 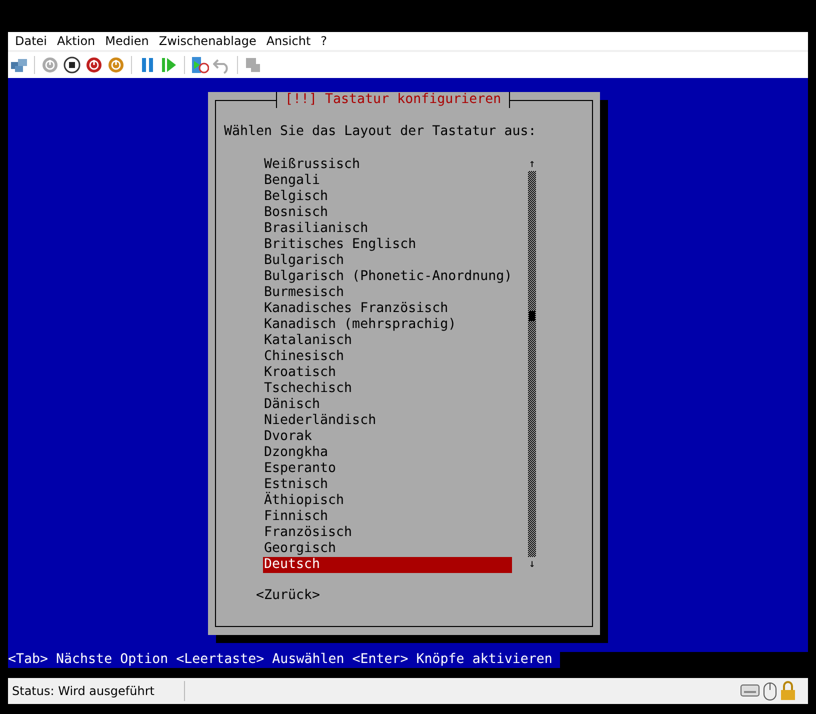 I want to click on scroll-up-arrow: ↑, so click(x=532, y=164).